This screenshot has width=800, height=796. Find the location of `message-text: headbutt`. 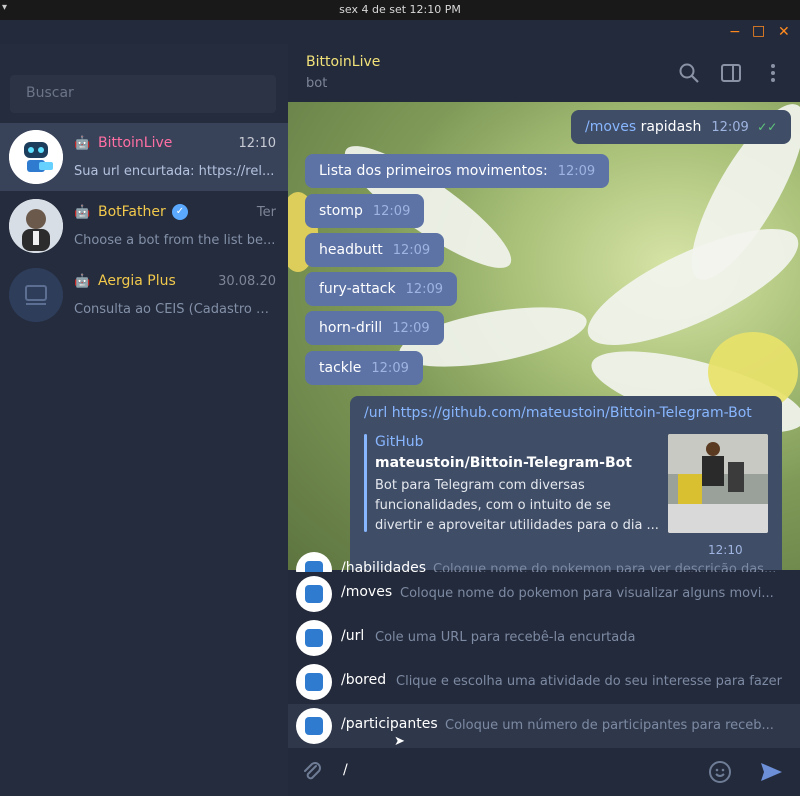

message-text: headbutt is located at coordinates (351, 250).